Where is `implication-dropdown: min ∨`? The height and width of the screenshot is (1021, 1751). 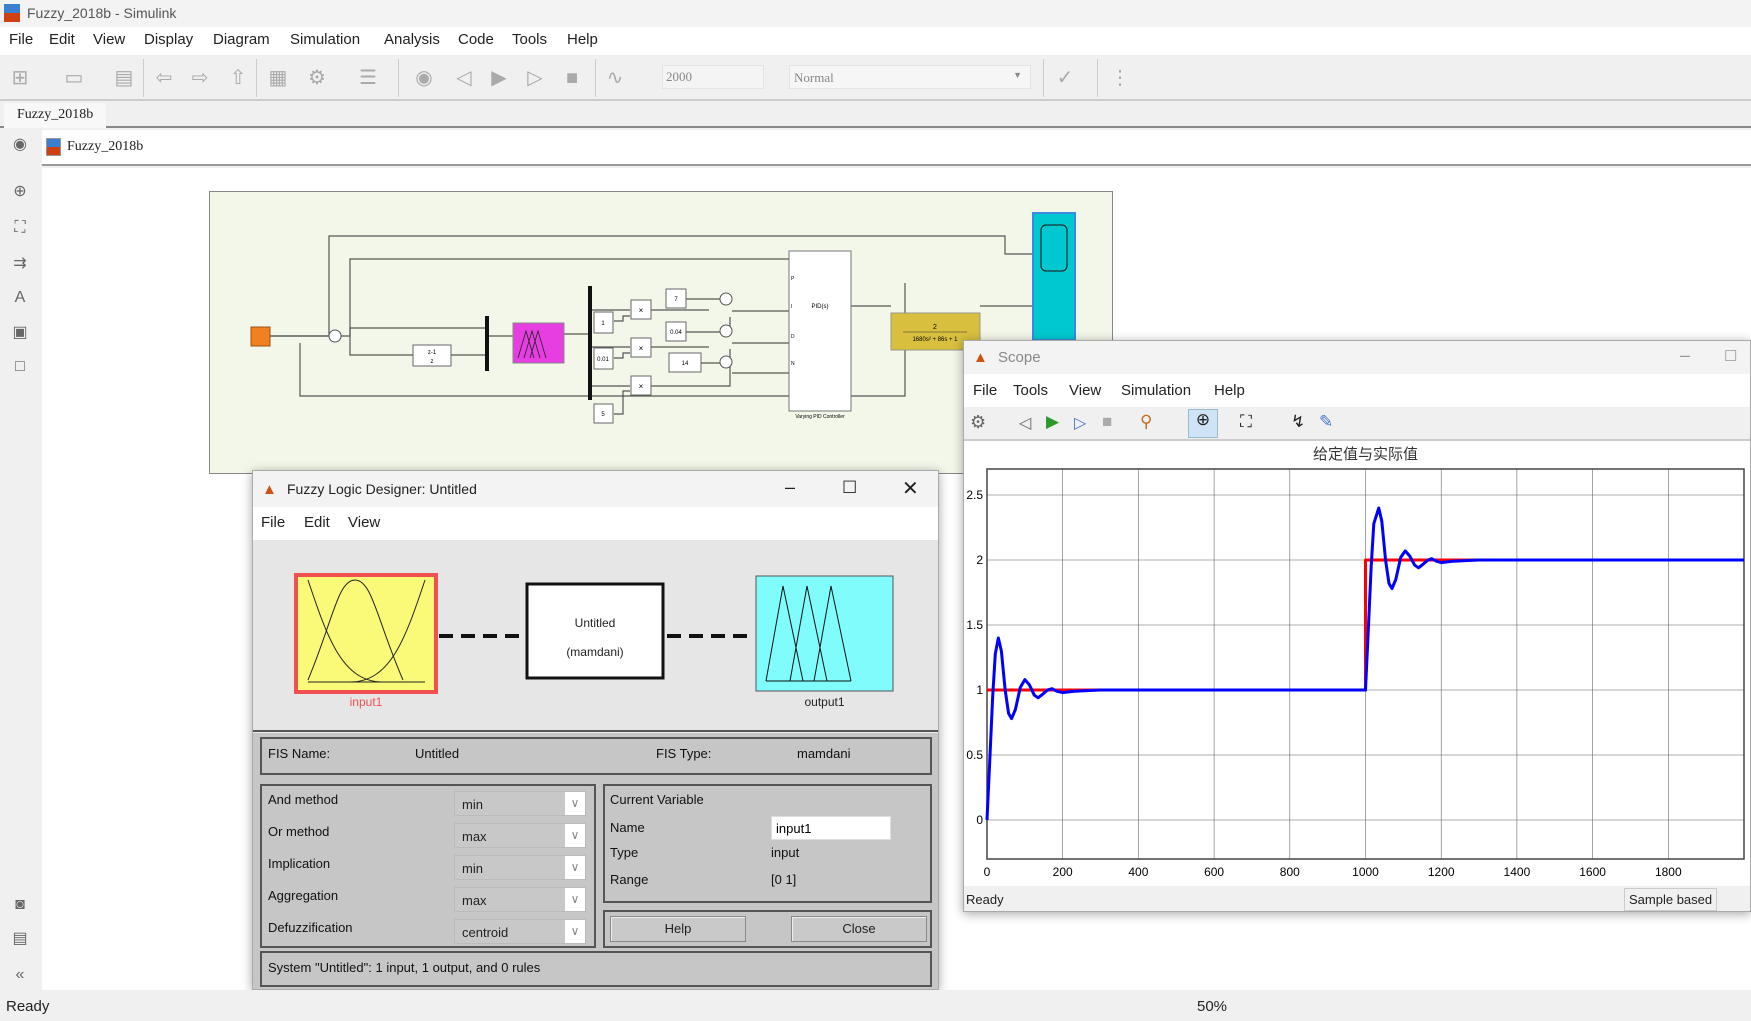 implication-dropdown: min ∨ is located at coordinates (520, 867).